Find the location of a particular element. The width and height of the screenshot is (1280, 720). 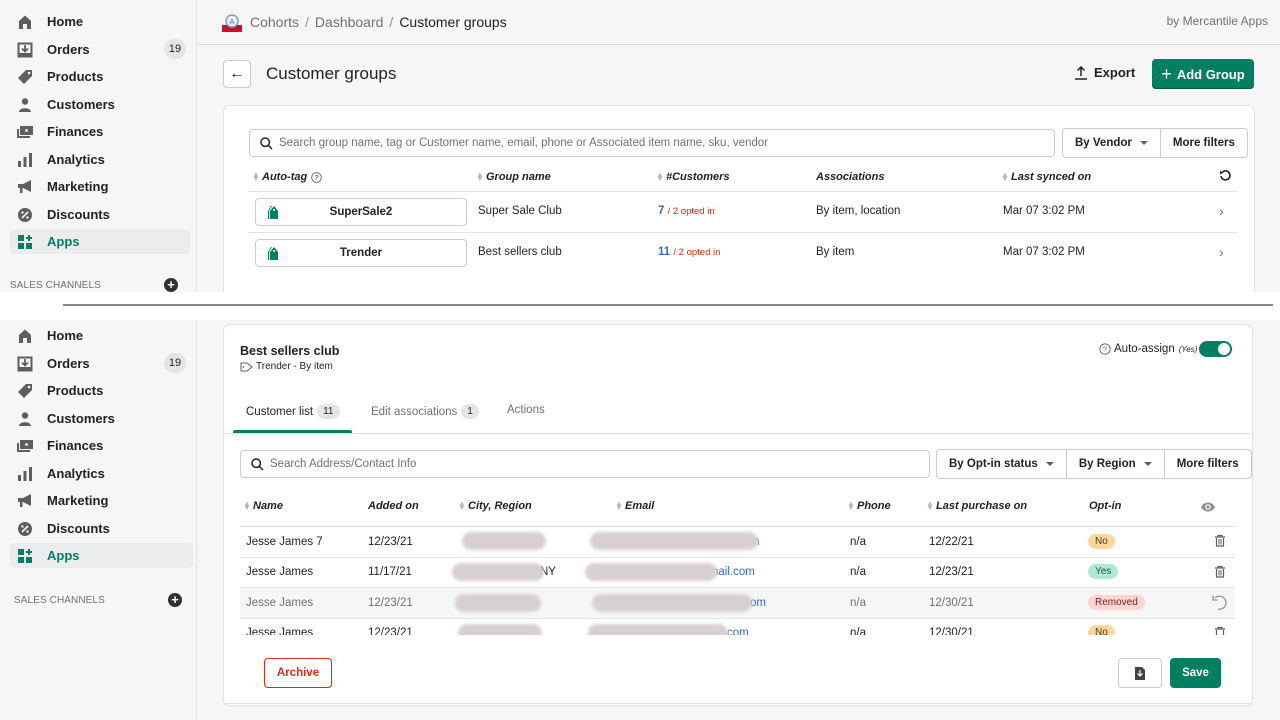

breadcrumb-cohorts: Cohorts is located at coordinates (274, 22).